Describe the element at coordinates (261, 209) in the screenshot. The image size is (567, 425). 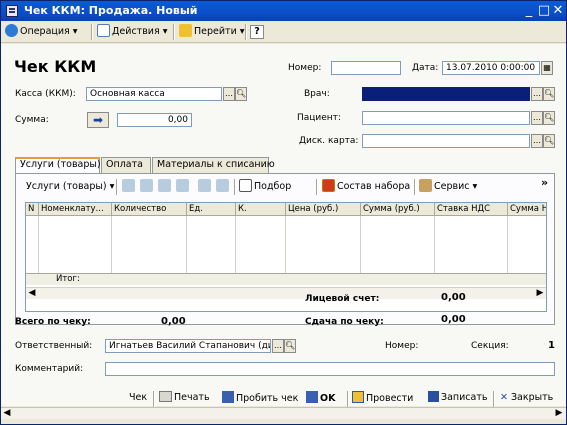
I see `col-header-coef: К.` at that location.